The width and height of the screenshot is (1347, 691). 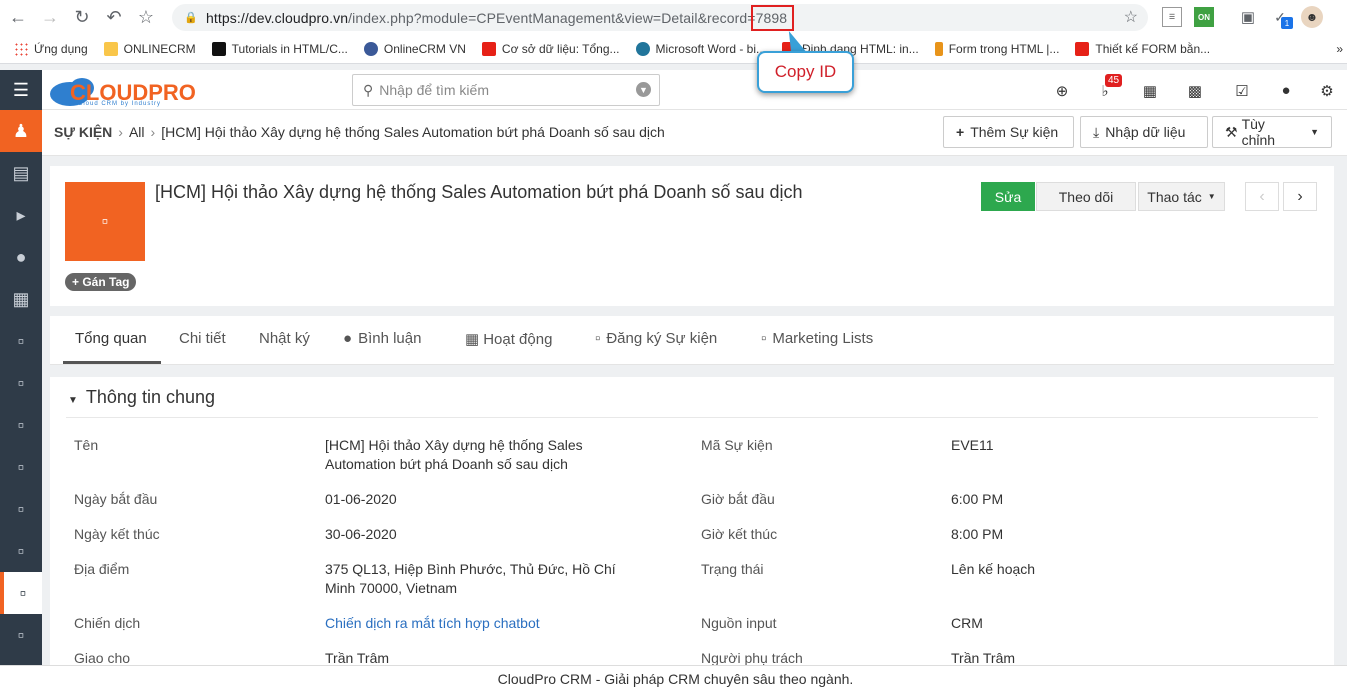 What do you see at coordinates (21, 215) in the screenshot?
I see `megaphone-icon: ▸` at bounding box center [21, 215].